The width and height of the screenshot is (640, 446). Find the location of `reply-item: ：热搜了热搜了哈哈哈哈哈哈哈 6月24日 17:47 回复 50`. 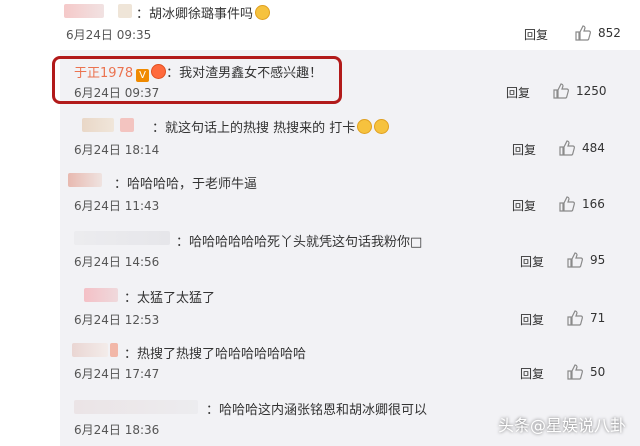

reply-item: ：热搜了热搜了哈哈哈哈哈哈哈 6月24日 17:47 回复 50 is located at coordinates (350, 365).